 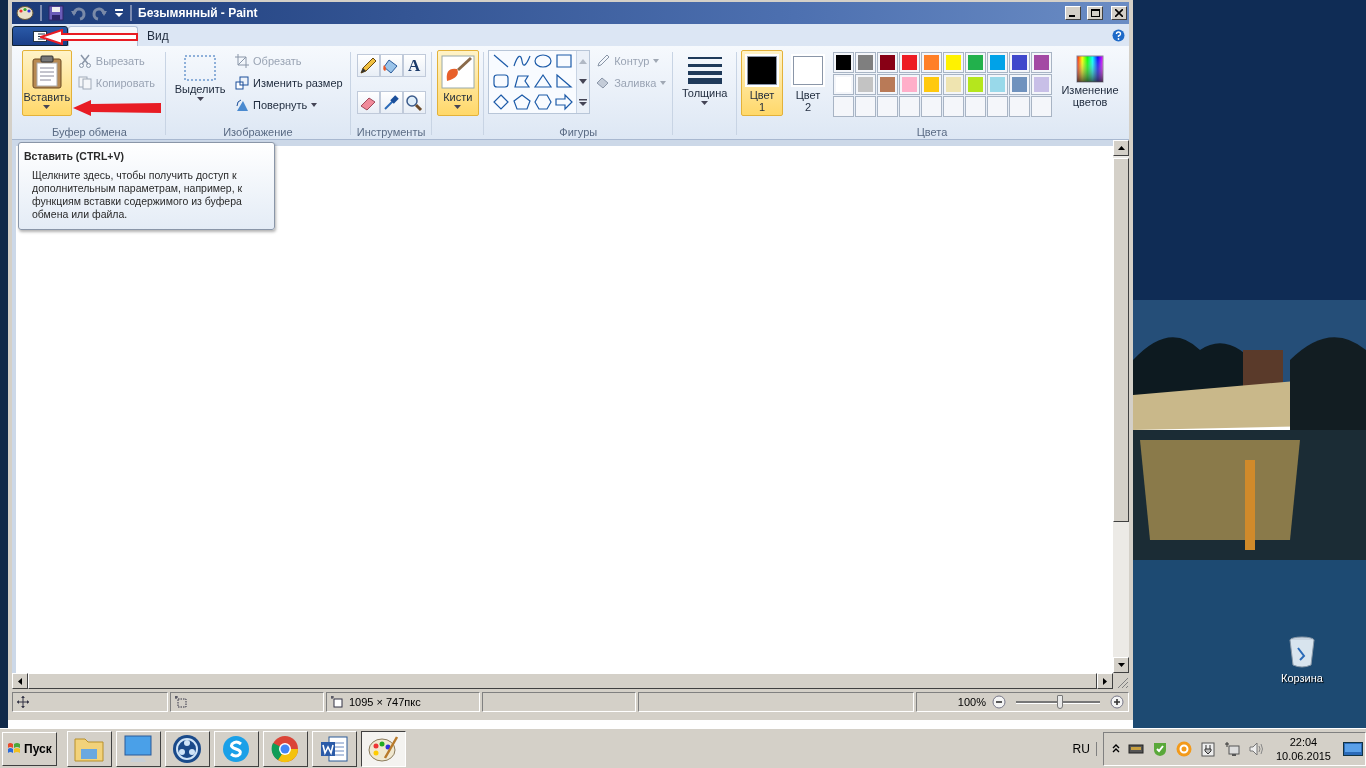 I want to click on scroll-up-button, so click(x=1121, y=148).